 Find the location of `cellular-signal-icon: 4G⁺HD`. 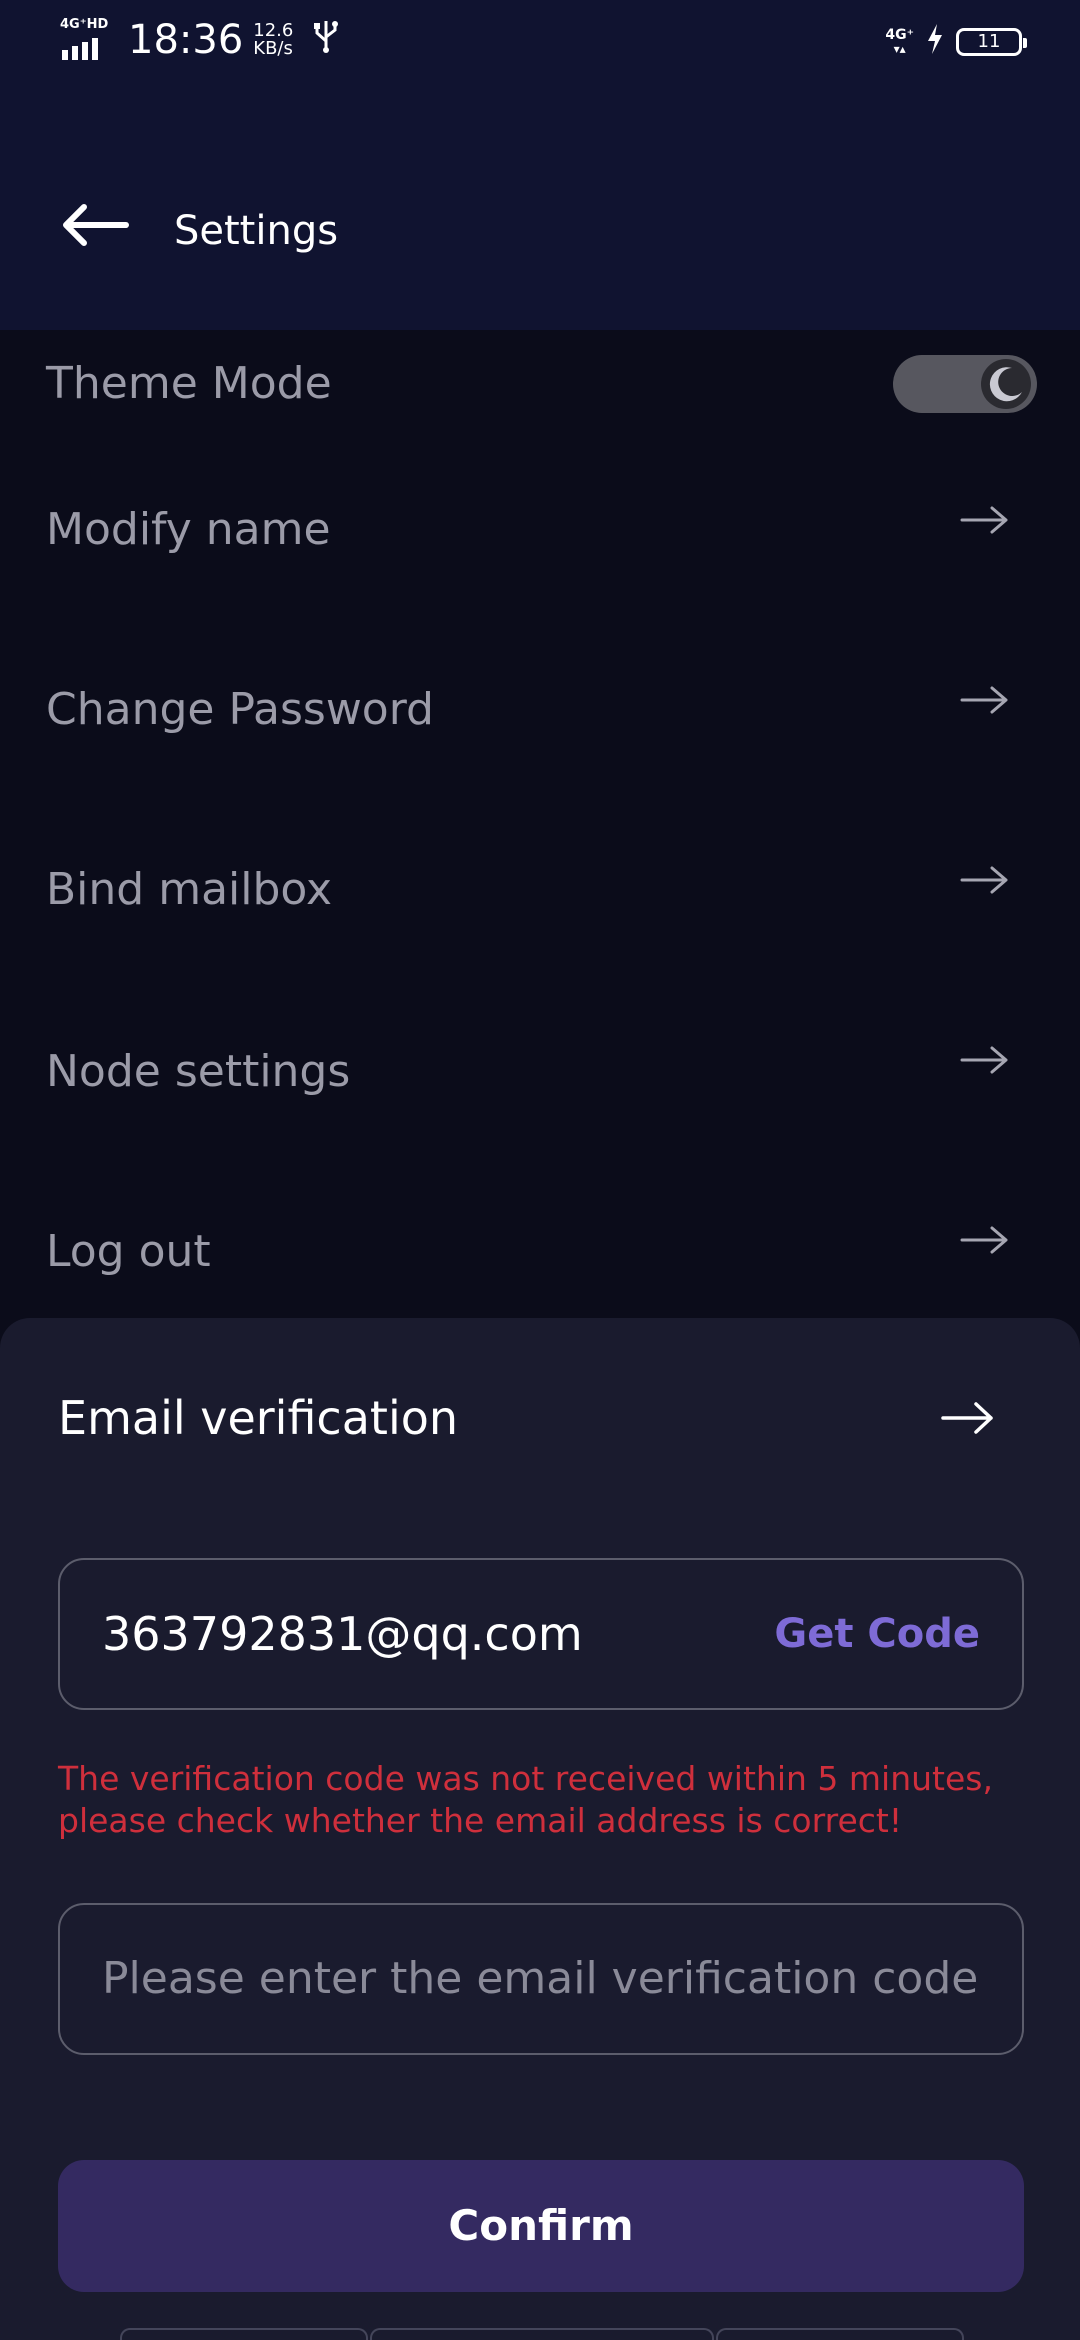

cellular-signal-icon: 4G⁺HD is located at coordinates (88, 40).